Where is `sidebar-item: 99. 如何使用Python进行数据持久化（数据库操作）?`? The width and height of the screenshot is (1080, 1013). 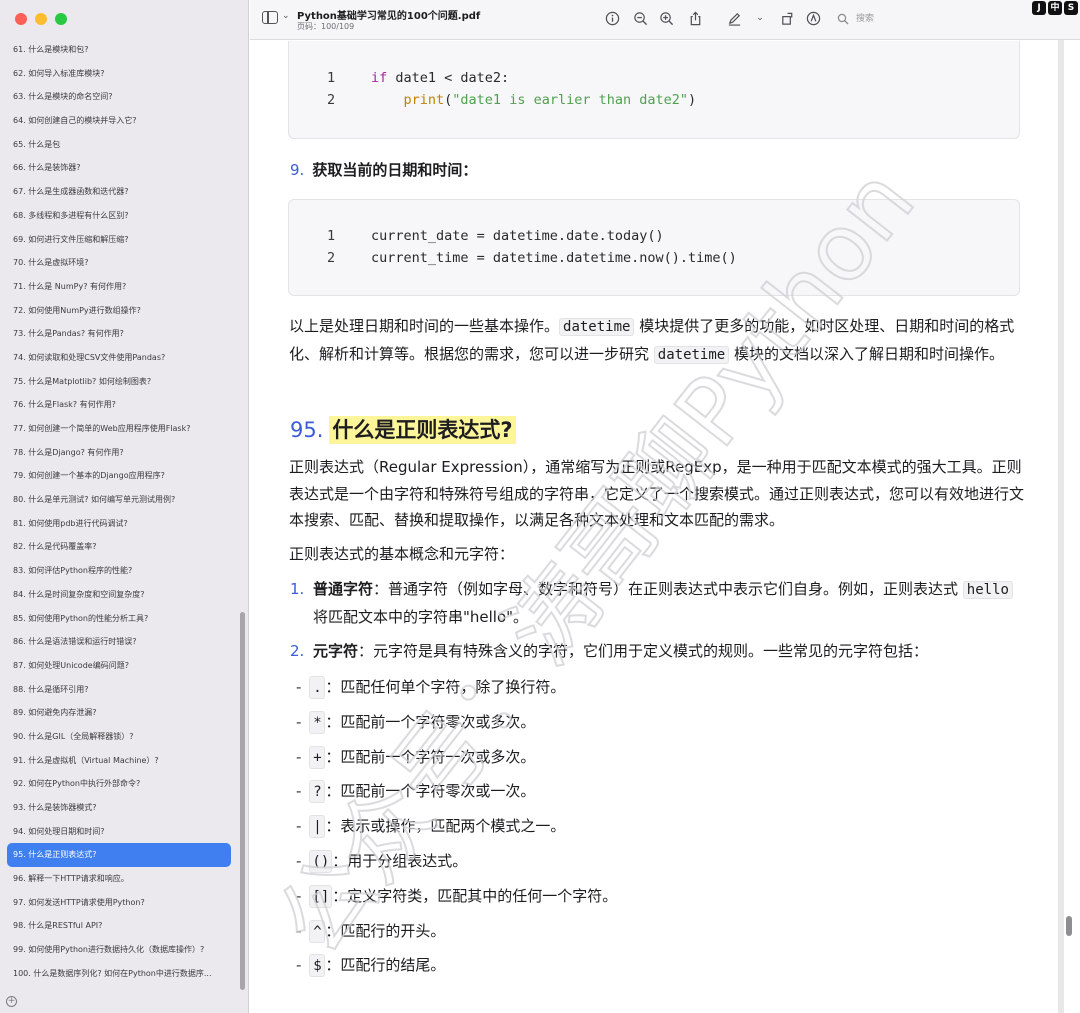
sidebar-item: 99. 如何使用Python进行数据持久化（数据库操作）? is located at coordinates (119, 950).